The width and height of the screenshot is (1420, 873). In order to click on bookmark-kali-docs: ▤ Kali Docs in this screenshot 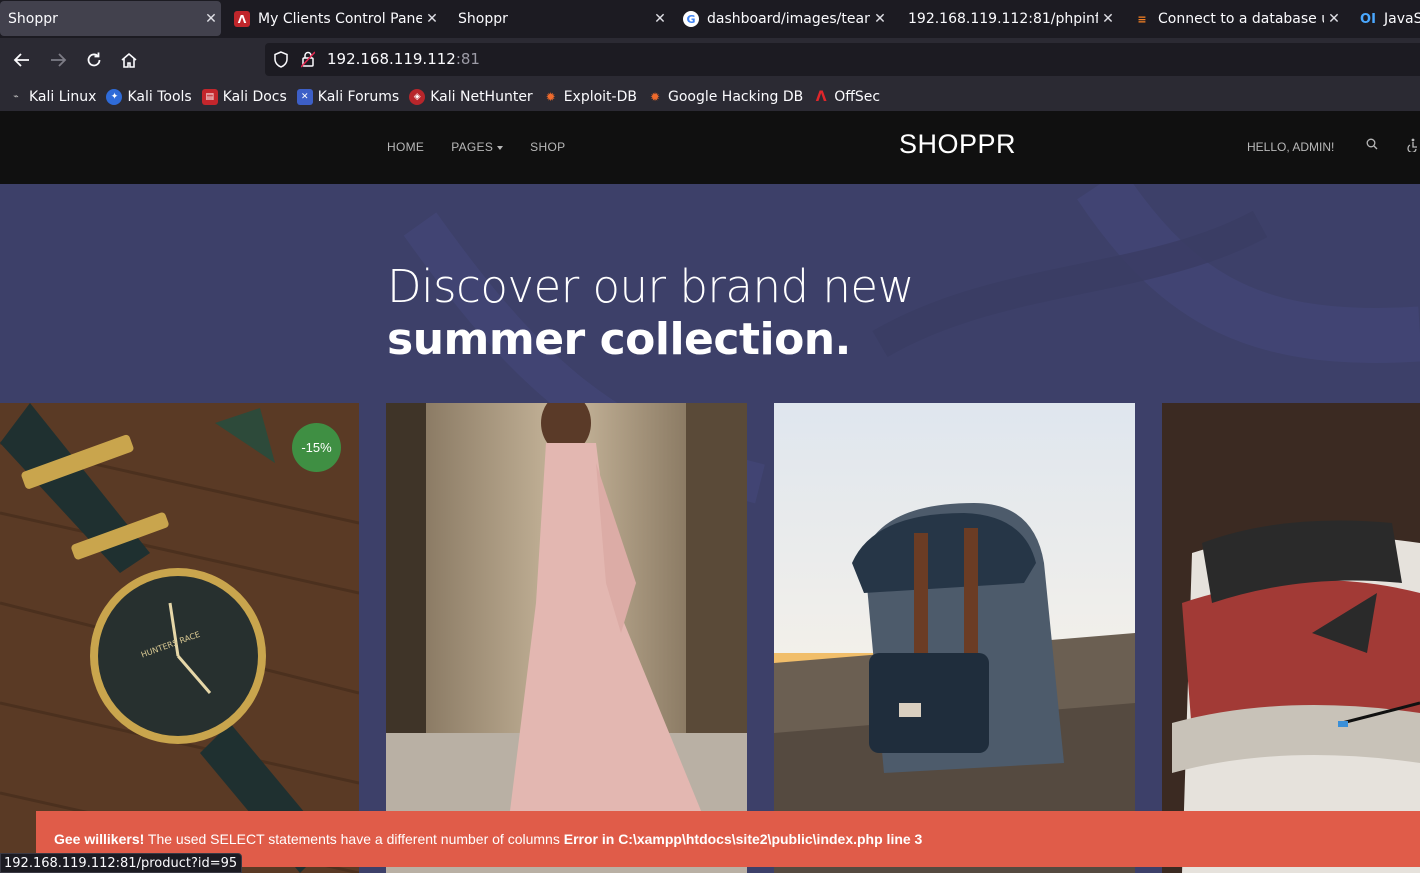, I will do `click(244, 96)`.